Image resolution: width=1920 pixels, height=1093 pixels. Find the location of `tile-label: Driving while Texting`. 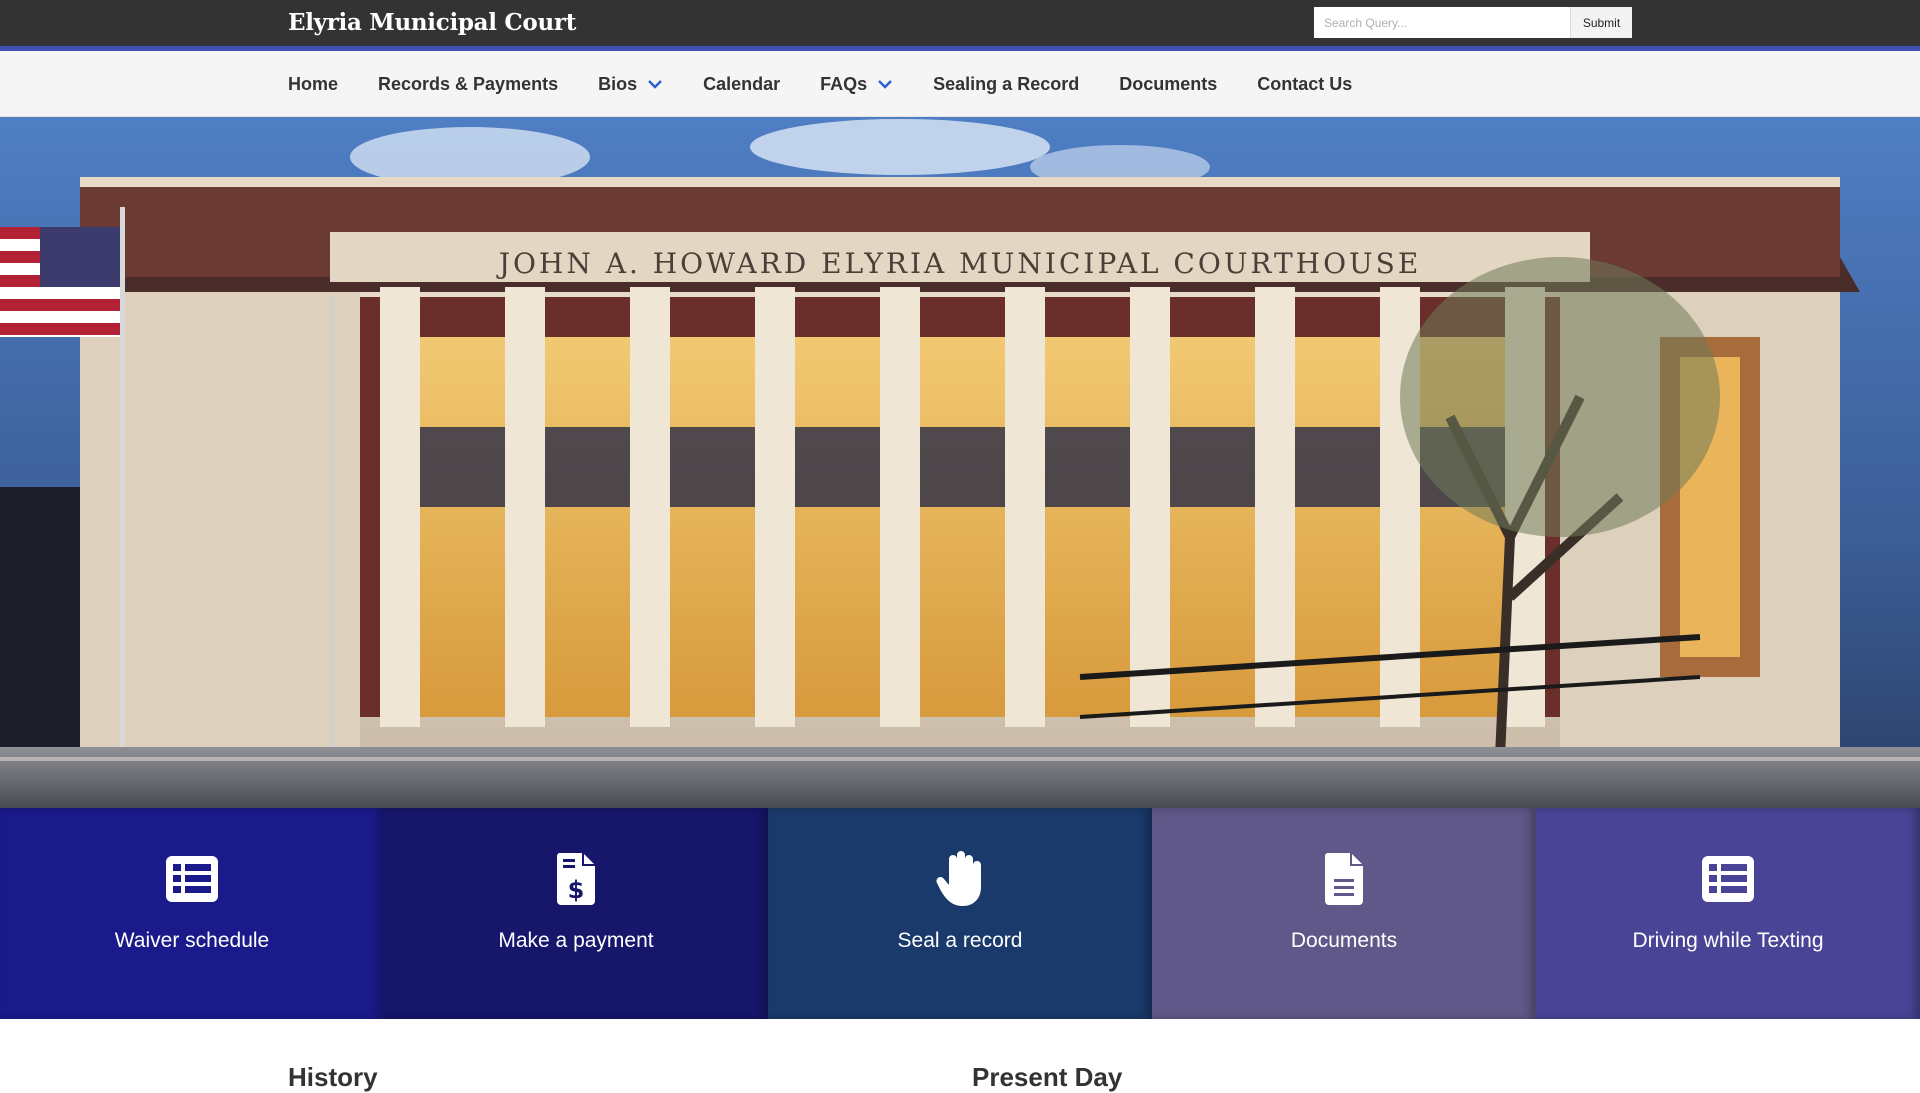

tile-label: Driving while Texting is located at coordinates (1728, 940).